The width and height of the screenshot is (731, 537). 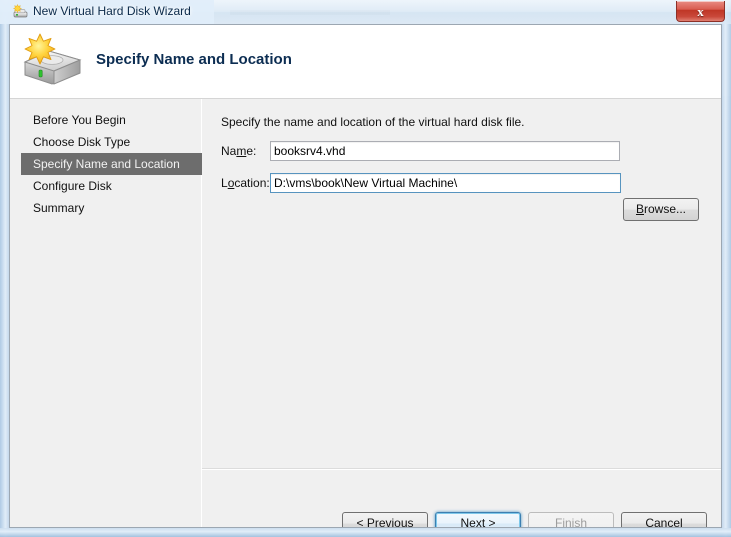 What do you see at coordinates (726, 268) in the screenshot?
I see `window-border-right` at bounding box center [726, 268].